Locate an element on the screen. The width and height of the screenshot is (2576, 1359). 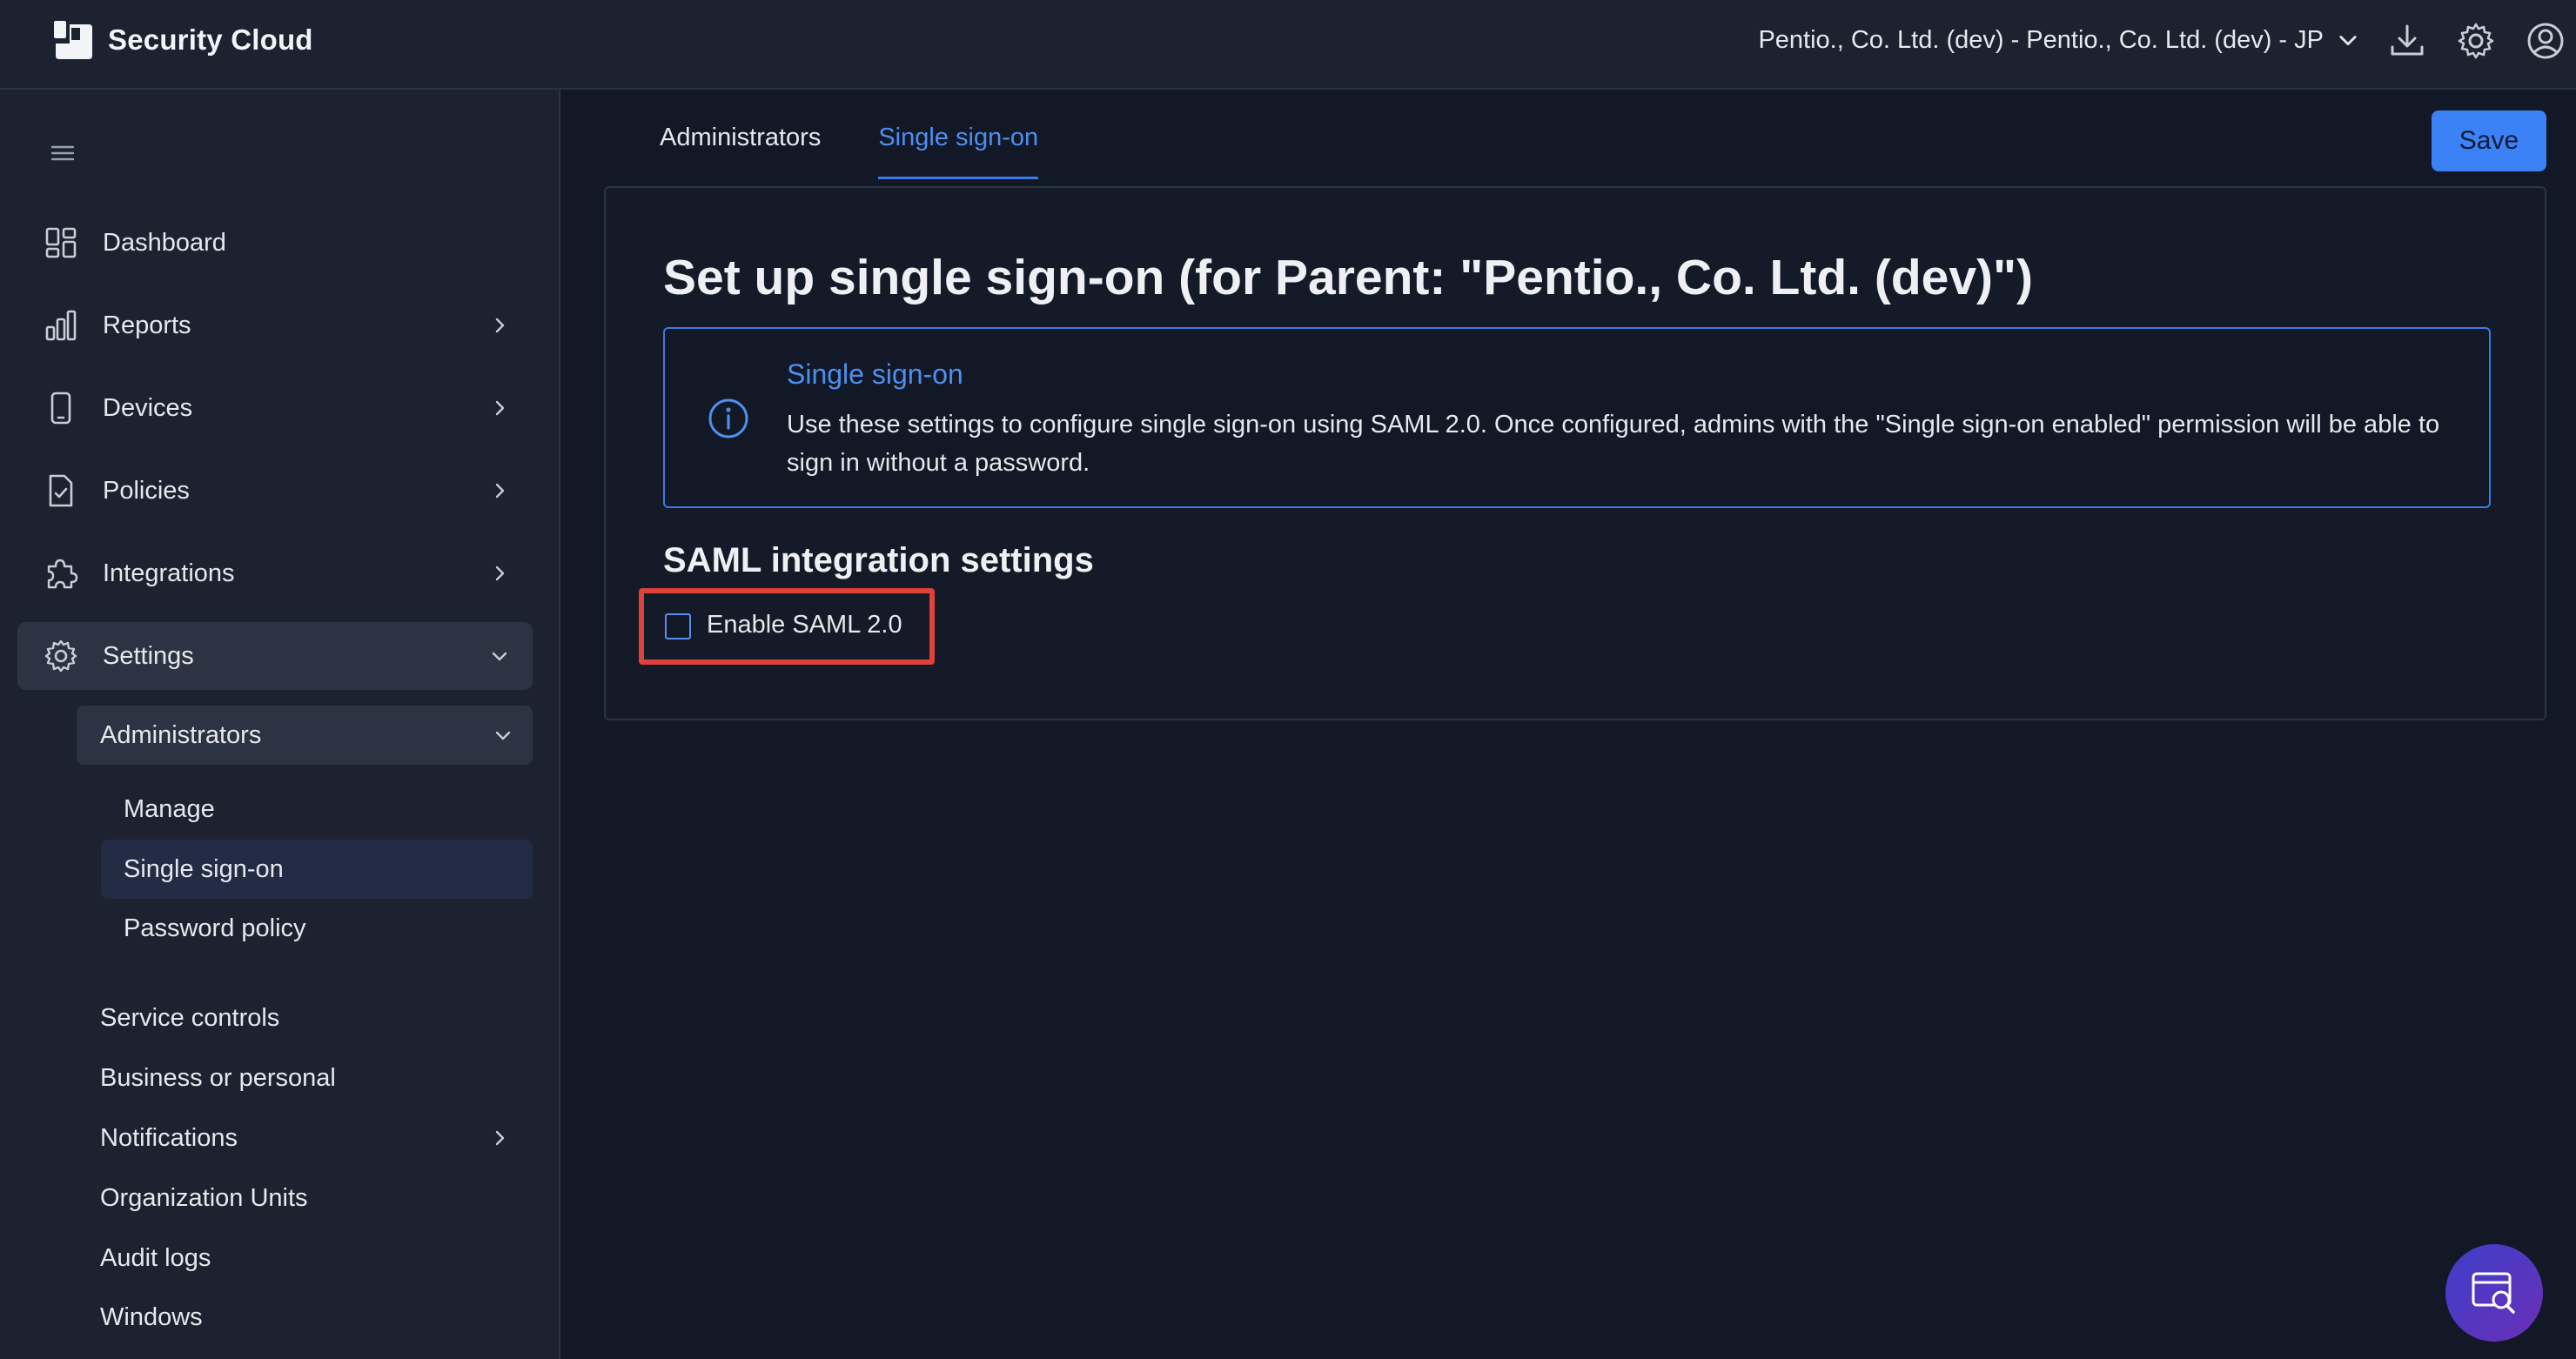
tab-bar: Administrators Single sign-on is located at coordinates (849, 151).